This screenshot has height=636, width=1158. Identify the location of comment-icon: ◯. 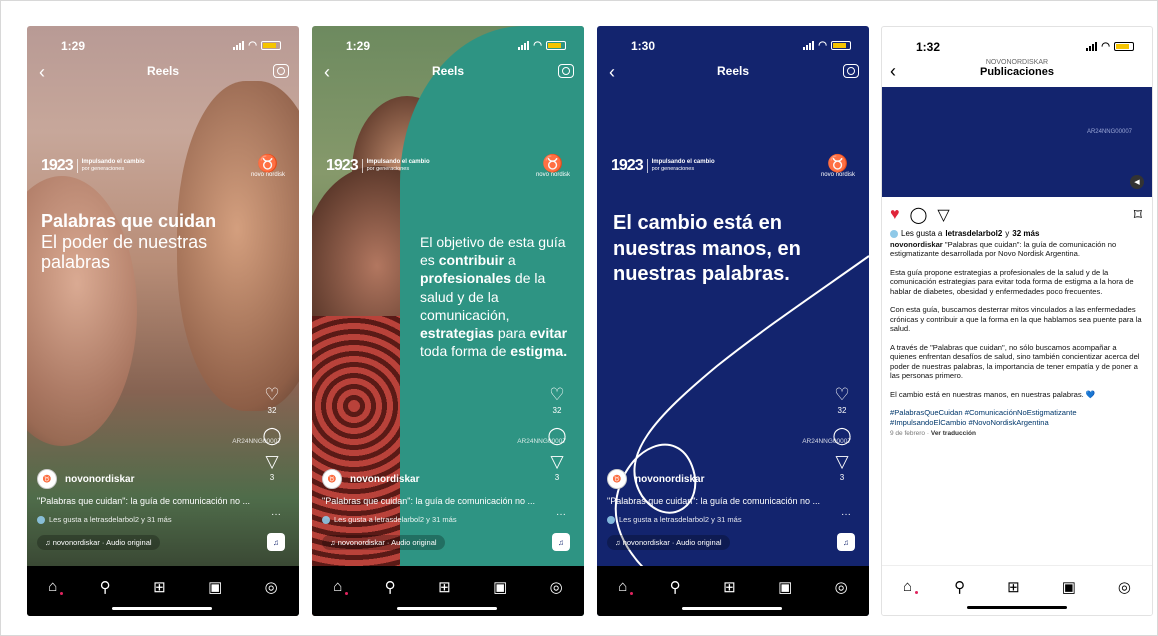
(919, 215).